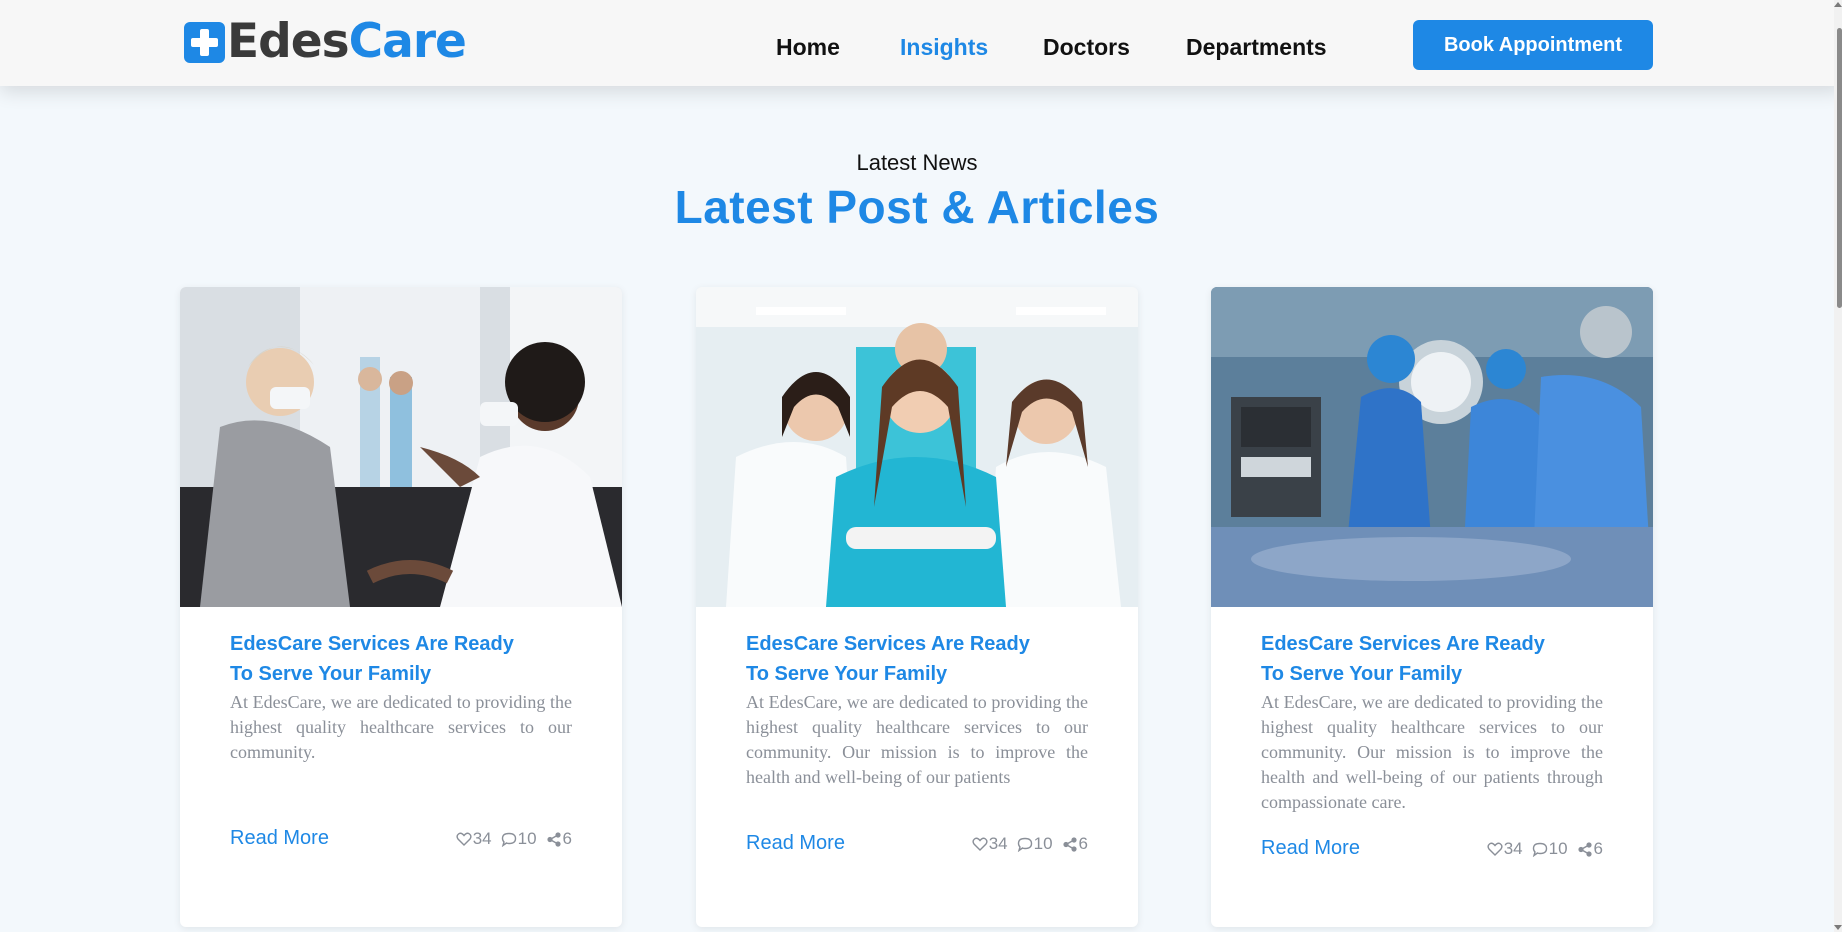 This screenshot has height=932, width=1842. What do you see at coordinates (1838, 927) in the screenshot?
I see `scroll-down-arrow-icon` at bounding box center [1838, 927].